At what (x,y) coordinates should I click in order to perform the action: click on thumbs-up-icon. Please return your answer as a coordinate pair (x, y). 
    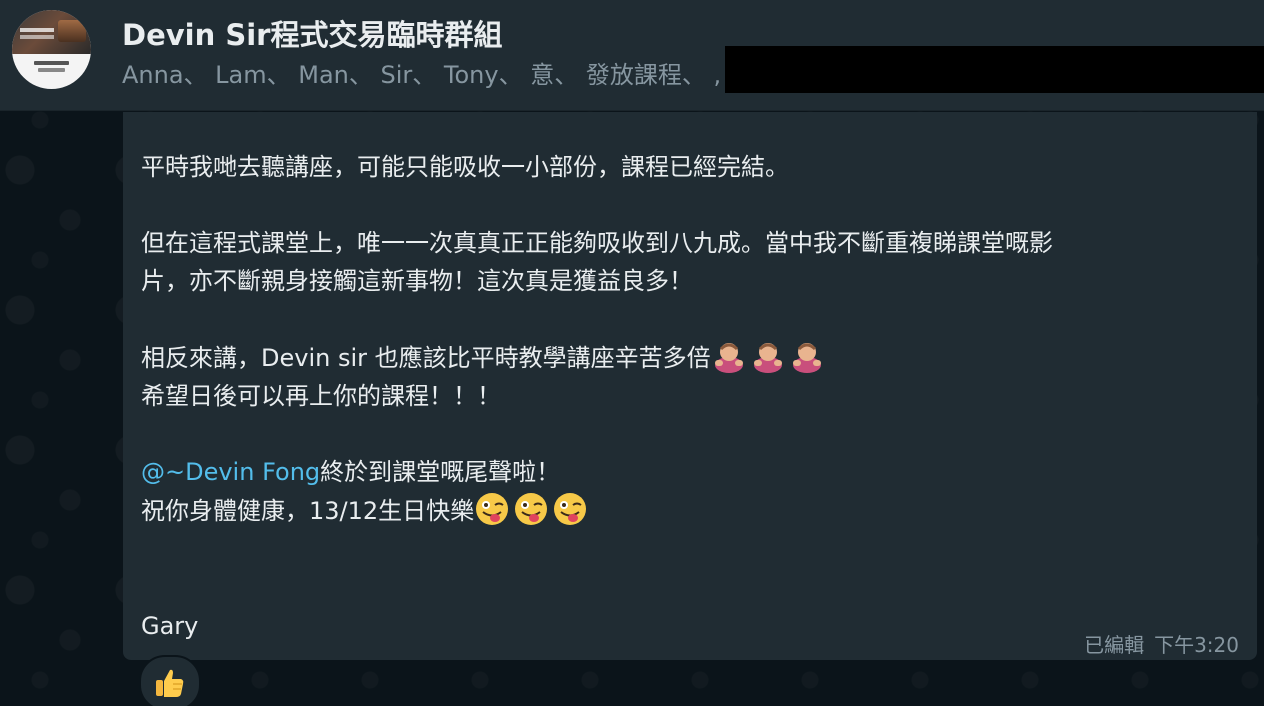
    Looking at the image, I should click on (170, 683).